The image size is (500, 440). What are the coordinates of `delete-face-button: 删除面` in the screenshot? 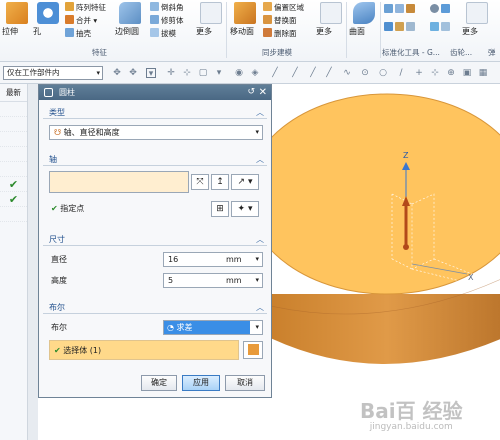 It's located at (280, 33).